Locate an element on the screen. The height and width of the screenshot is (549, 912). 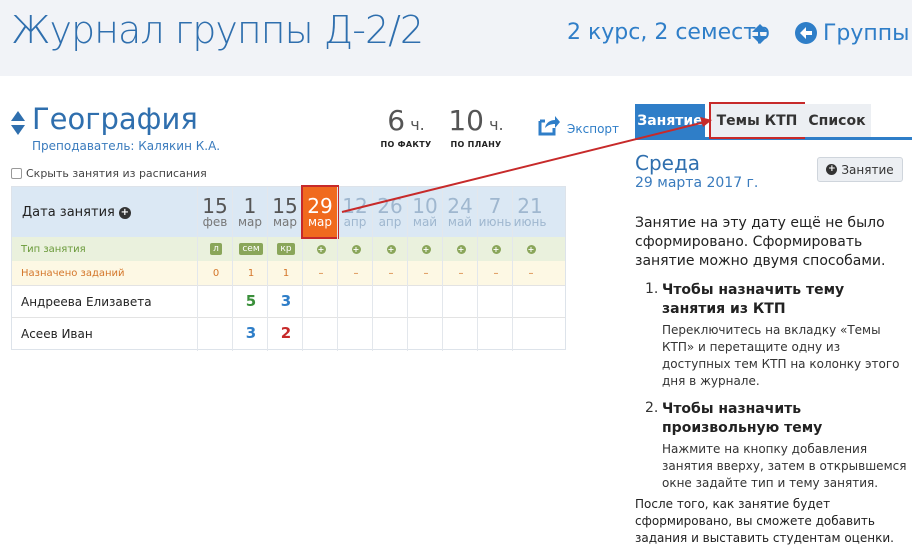
date-column: 26 апр is located at coordinates (390, 212).